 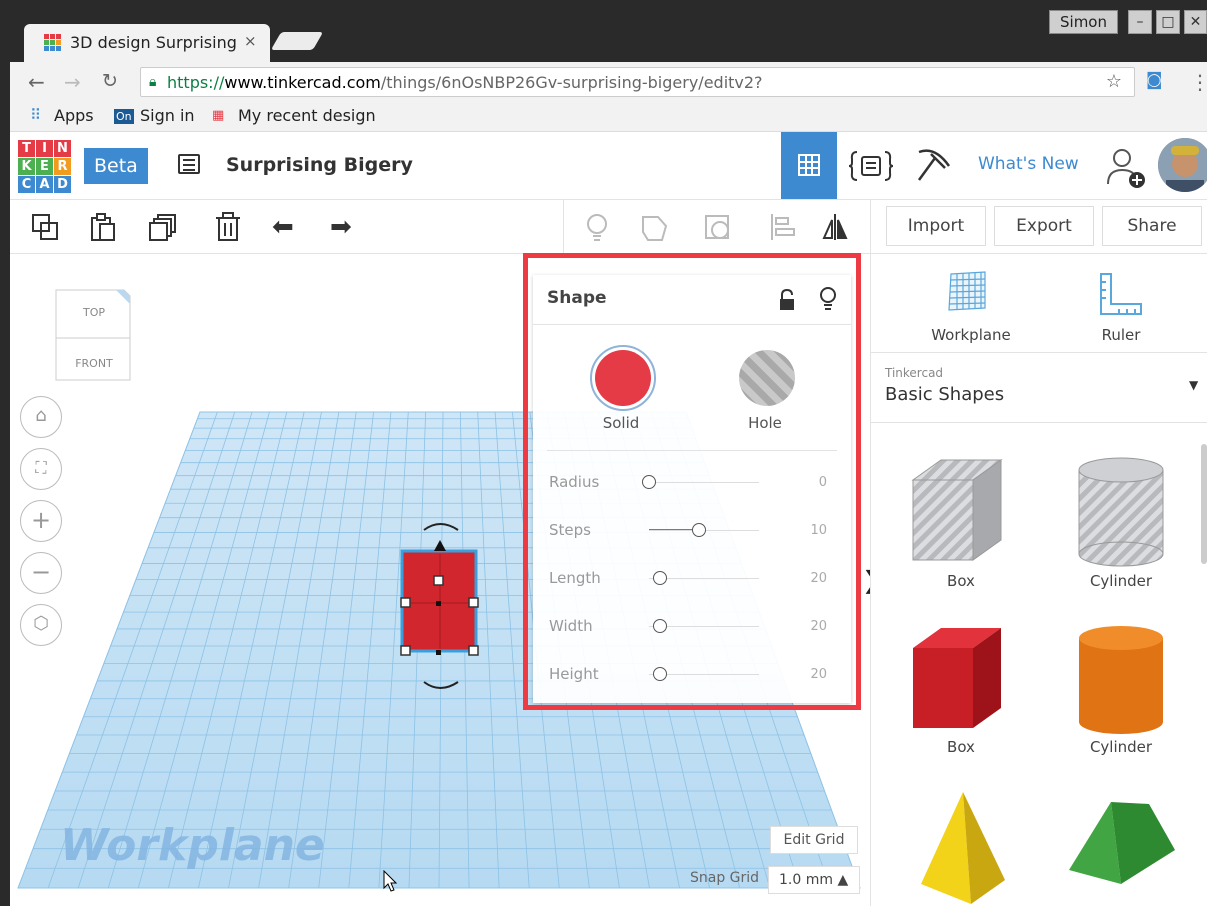 What do you see at coordinates (5, 453) in the screenshot?
I see `window-edge` at bounding box center [5, 453].